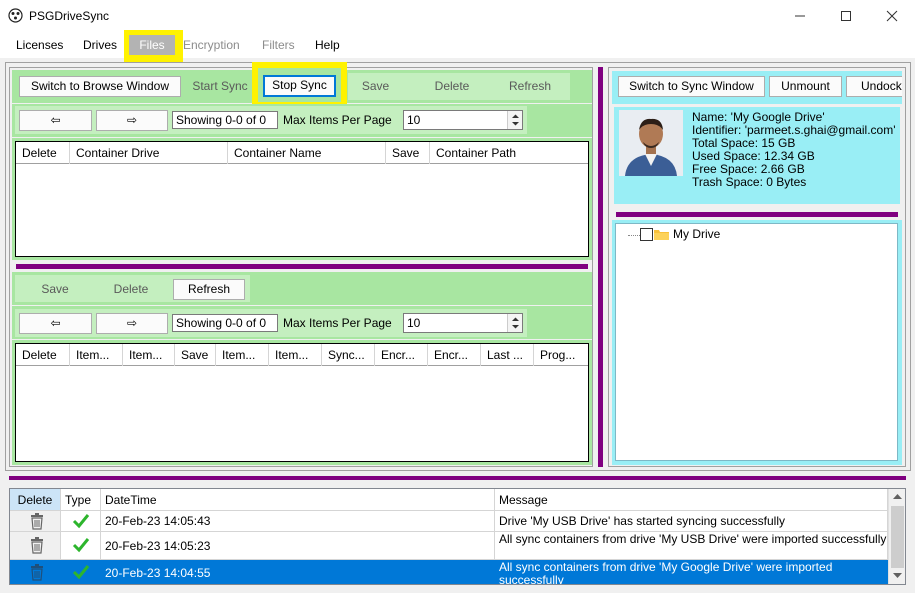 This screenshot has height=593, width=915. I want to click on items-col-delete: Delete, so click(43, 355).